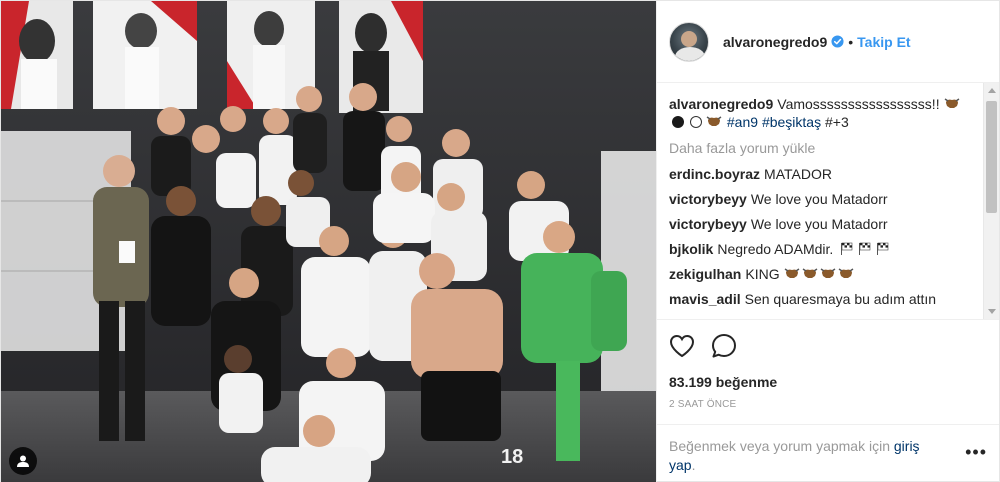 This screenshot has height=482, width=1000. Describe the element at coordinates (742, 122) in the screenshot. I see `hashtag-an9: #an9` at that location.